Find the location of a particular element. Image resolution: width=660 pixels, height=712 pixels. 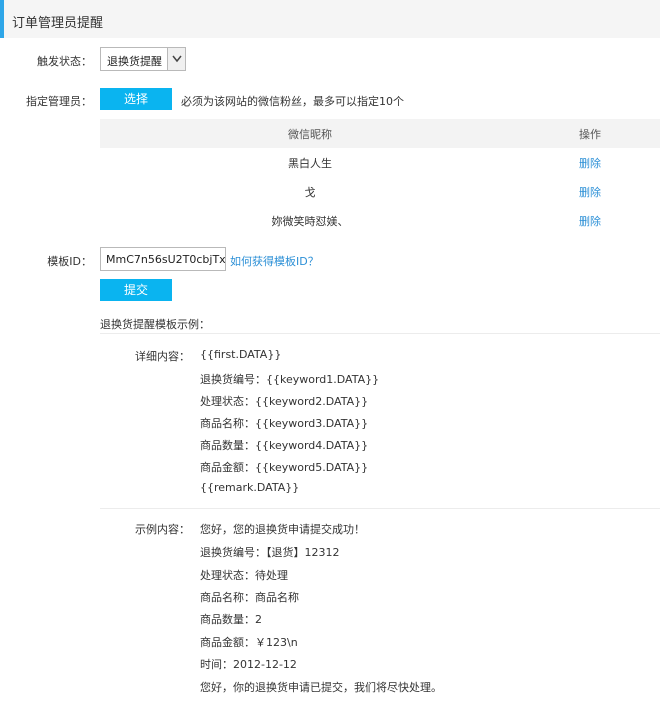

admin-nickname: 妳微笑時怼媄、 is located at coordinates (310, 221).